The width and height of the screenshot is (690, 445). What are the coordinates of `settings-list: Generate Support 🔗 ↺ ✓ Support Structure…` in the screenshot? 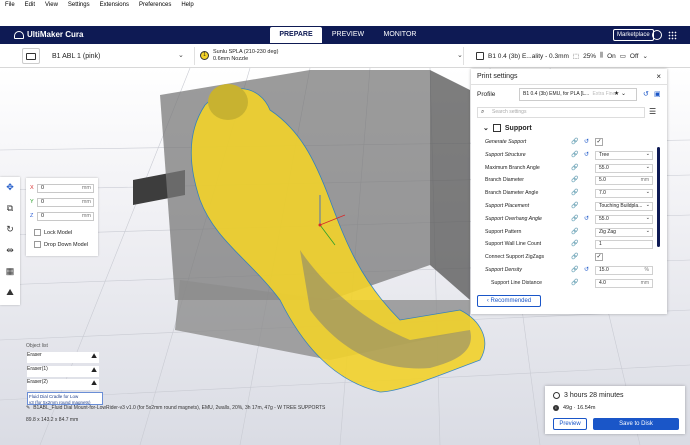 It's located at (566, 213).